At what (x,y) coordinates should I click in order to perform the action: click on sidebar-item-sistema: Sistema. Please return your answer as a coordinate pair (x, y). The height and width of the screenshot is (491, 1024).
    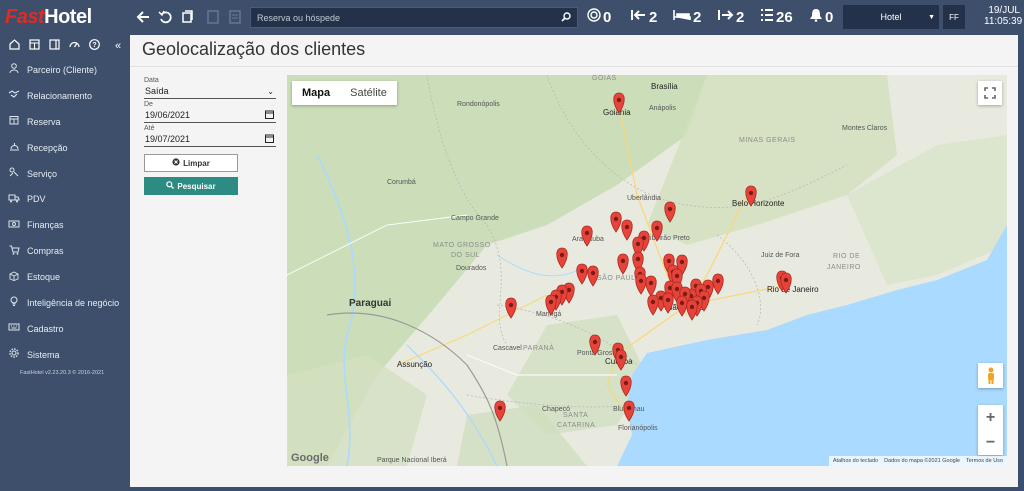
    Looking at the image, I should click on (65, 355).